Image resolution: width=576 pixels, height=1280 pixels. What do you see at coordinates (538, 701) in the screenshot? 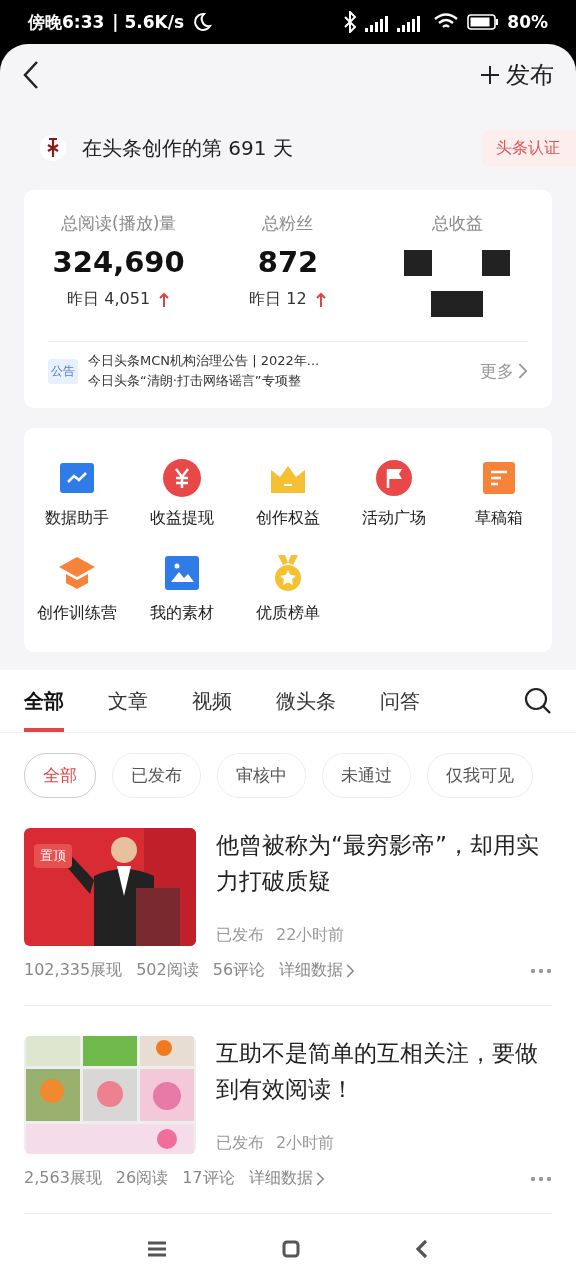
I see `search-button` at bounding box center [538, 701].